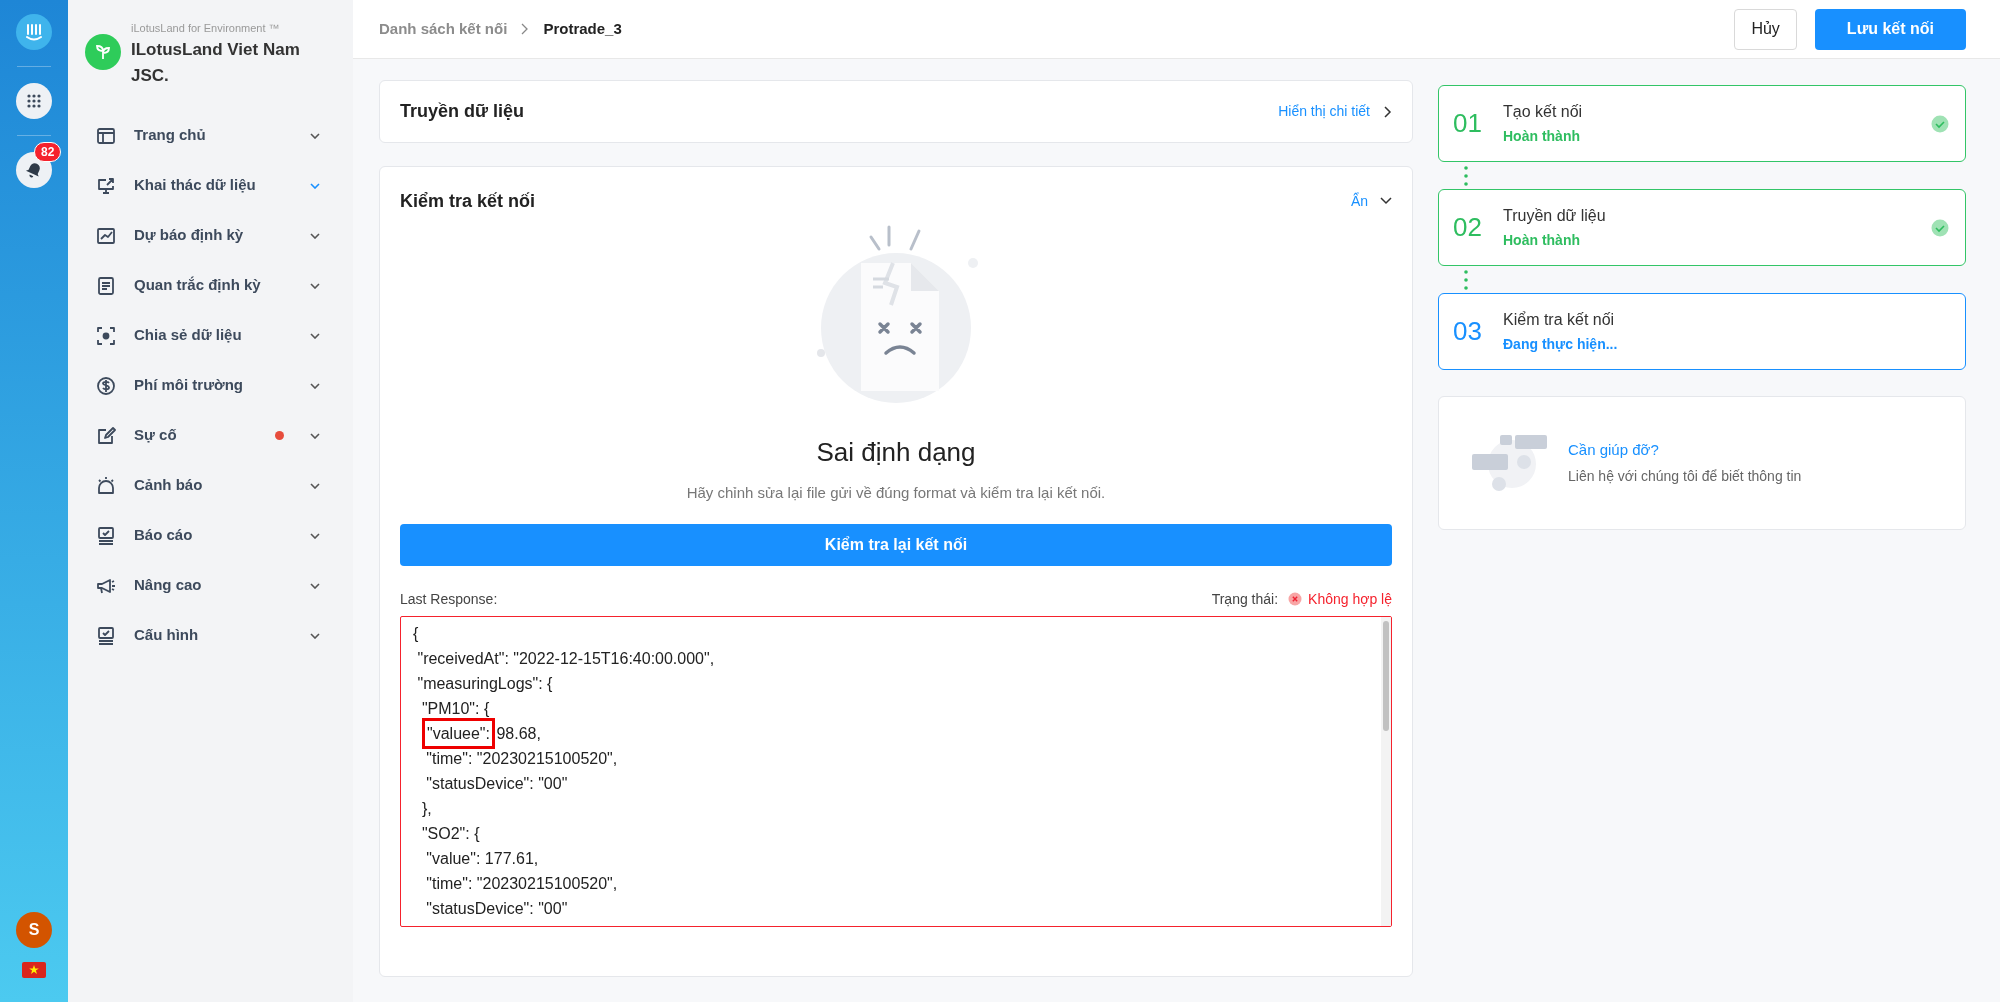 The height and width of the screenshot is (1002, 2000). I want to click on highlighted-key: "valuee":, so click(458, 733).